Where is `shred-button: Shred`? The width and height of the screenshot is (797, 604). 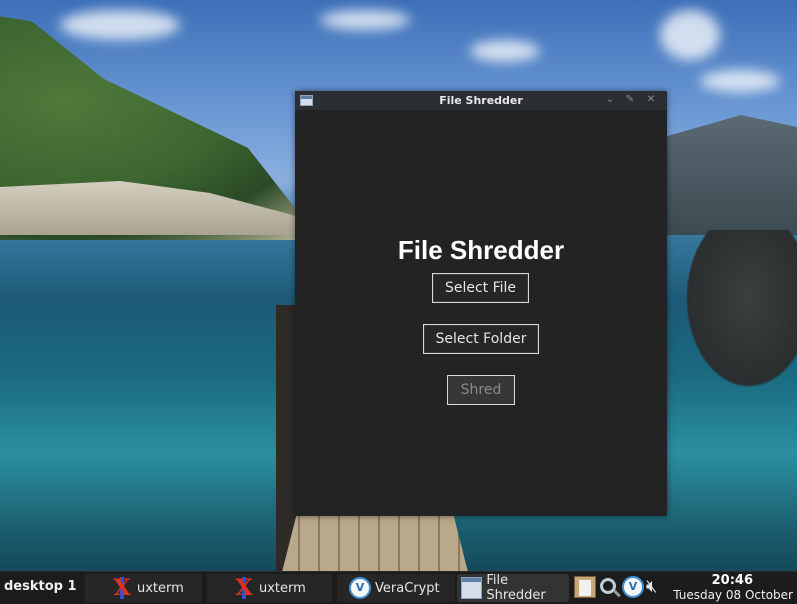
shred-button: Shred is located at coordinates (481, 390).